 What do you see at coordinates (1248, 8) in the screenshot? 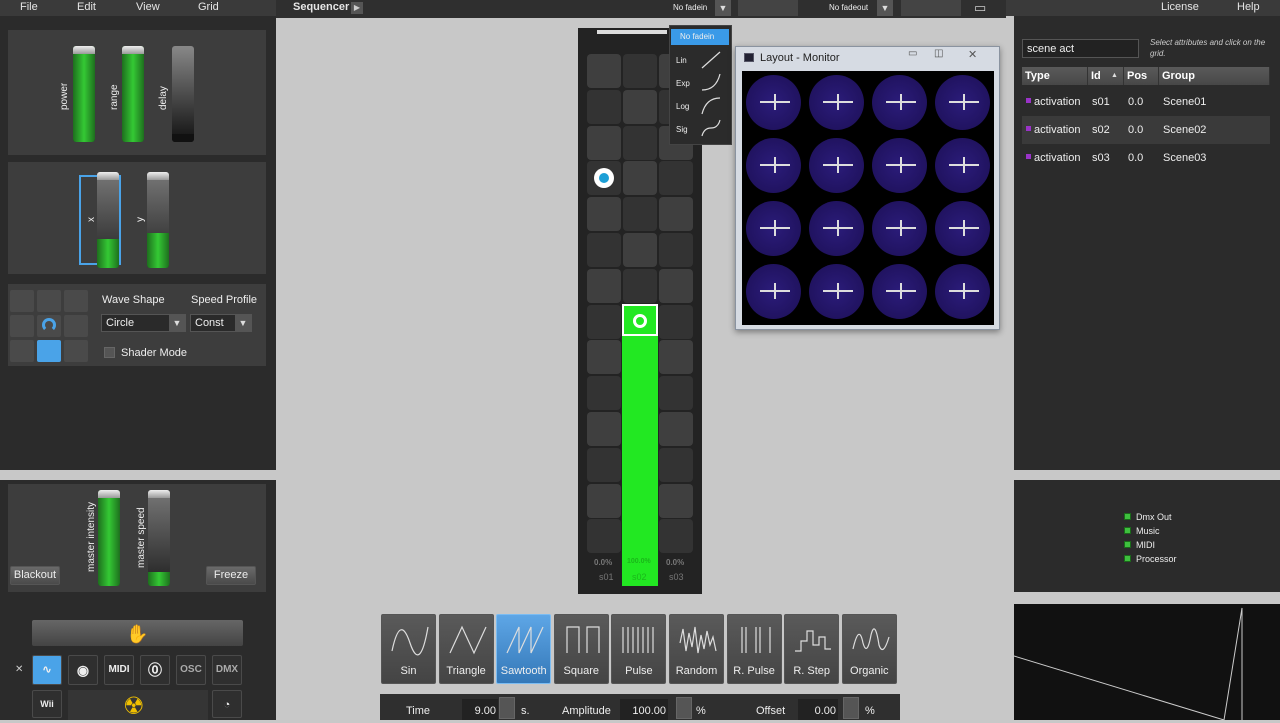
I see `menu-help: Help` at bounding box center [1248, 8].